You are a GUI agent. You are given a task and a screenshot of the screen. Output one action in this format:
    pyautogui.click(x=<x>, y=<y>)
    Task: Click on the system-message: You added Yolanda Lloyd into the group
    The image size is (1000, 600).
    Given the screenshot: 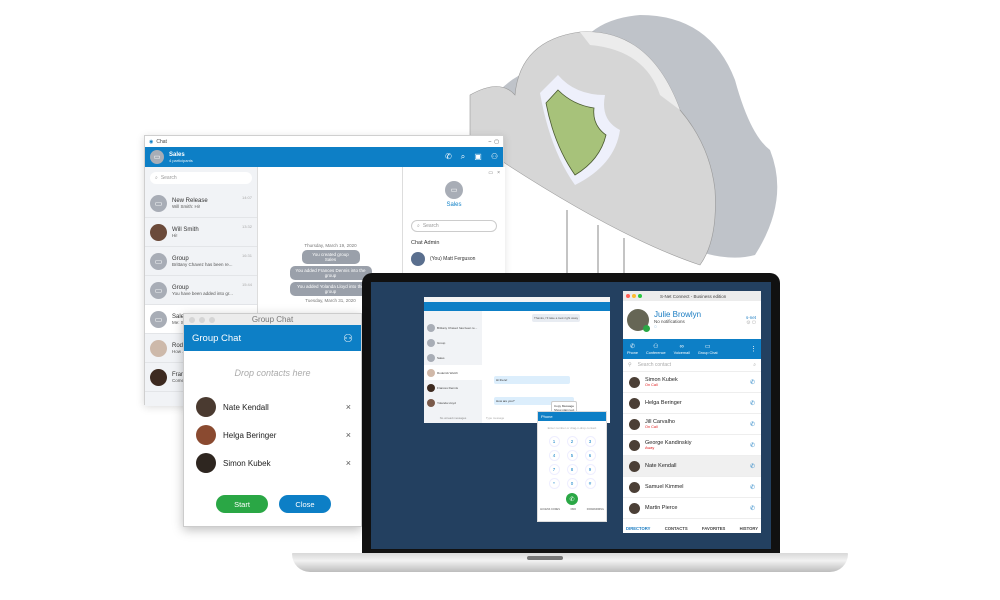 What is the action you would take?
    pyautogui.click(x=330, y=289)
    